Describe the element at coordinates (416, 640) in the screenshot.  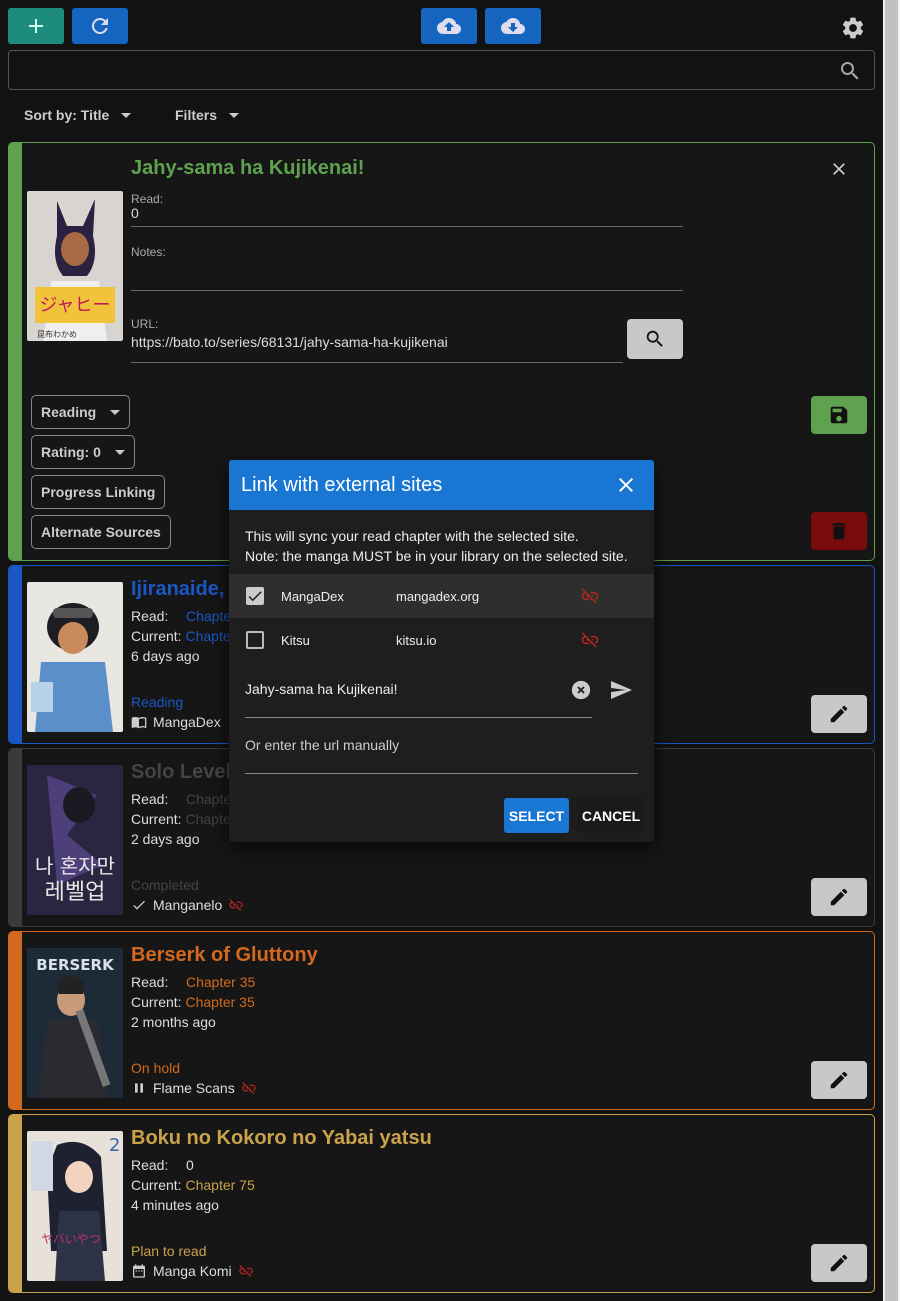
I see `site-url: kitsu.io` at that location.